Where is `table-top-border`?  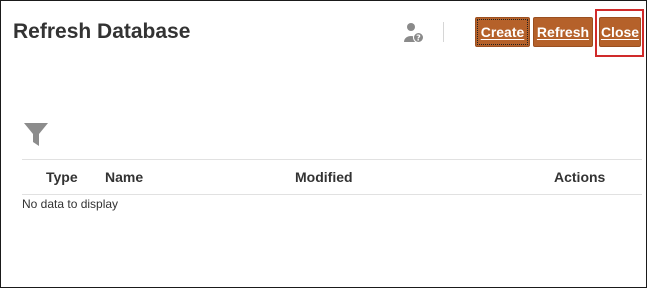 table-top-border is located at coordinates (332, 159).